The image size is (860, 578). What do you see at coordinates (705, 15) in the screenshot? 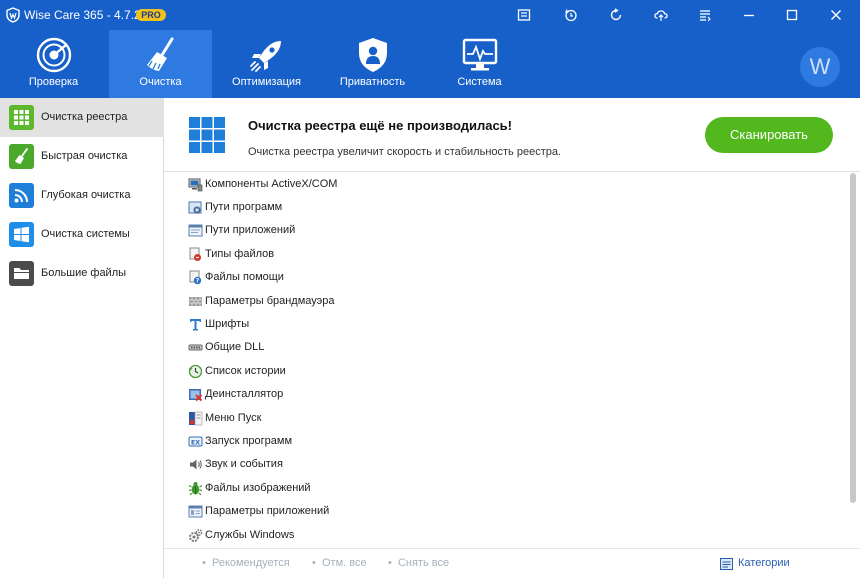
I see `menu-button` at bounding box center [705, 15].